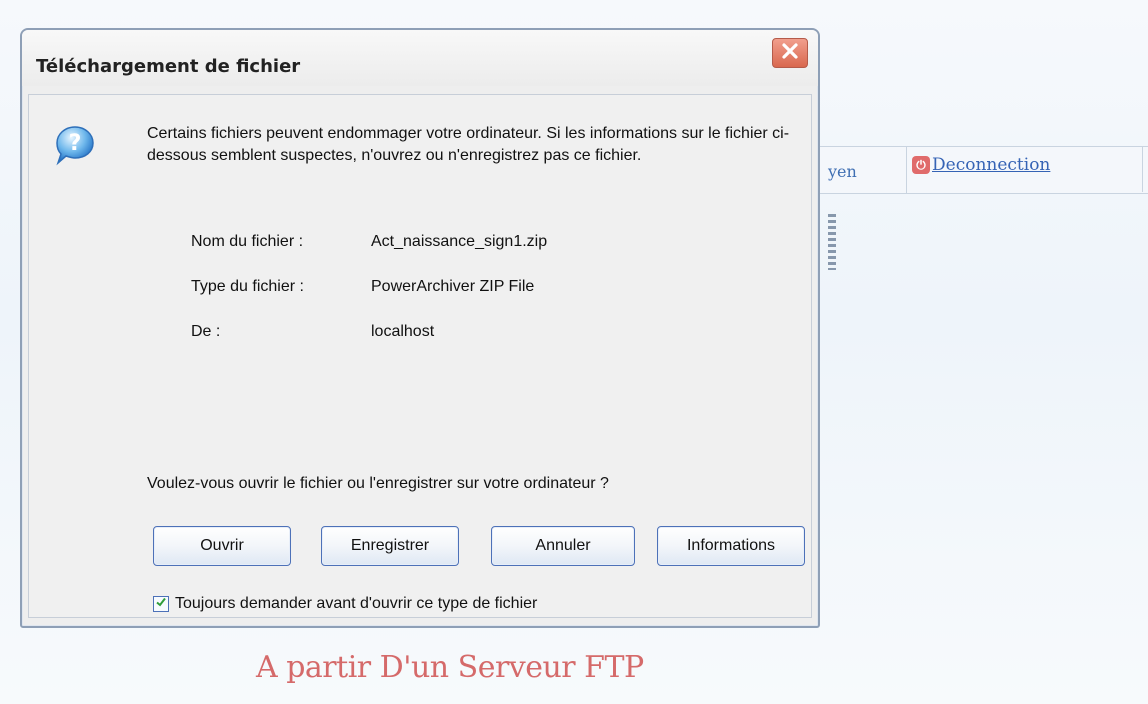  Describe the element at coordinates (450, 667) in the screenshot. I see `page-caption: A partir D'un Serveur FTP` at that location.